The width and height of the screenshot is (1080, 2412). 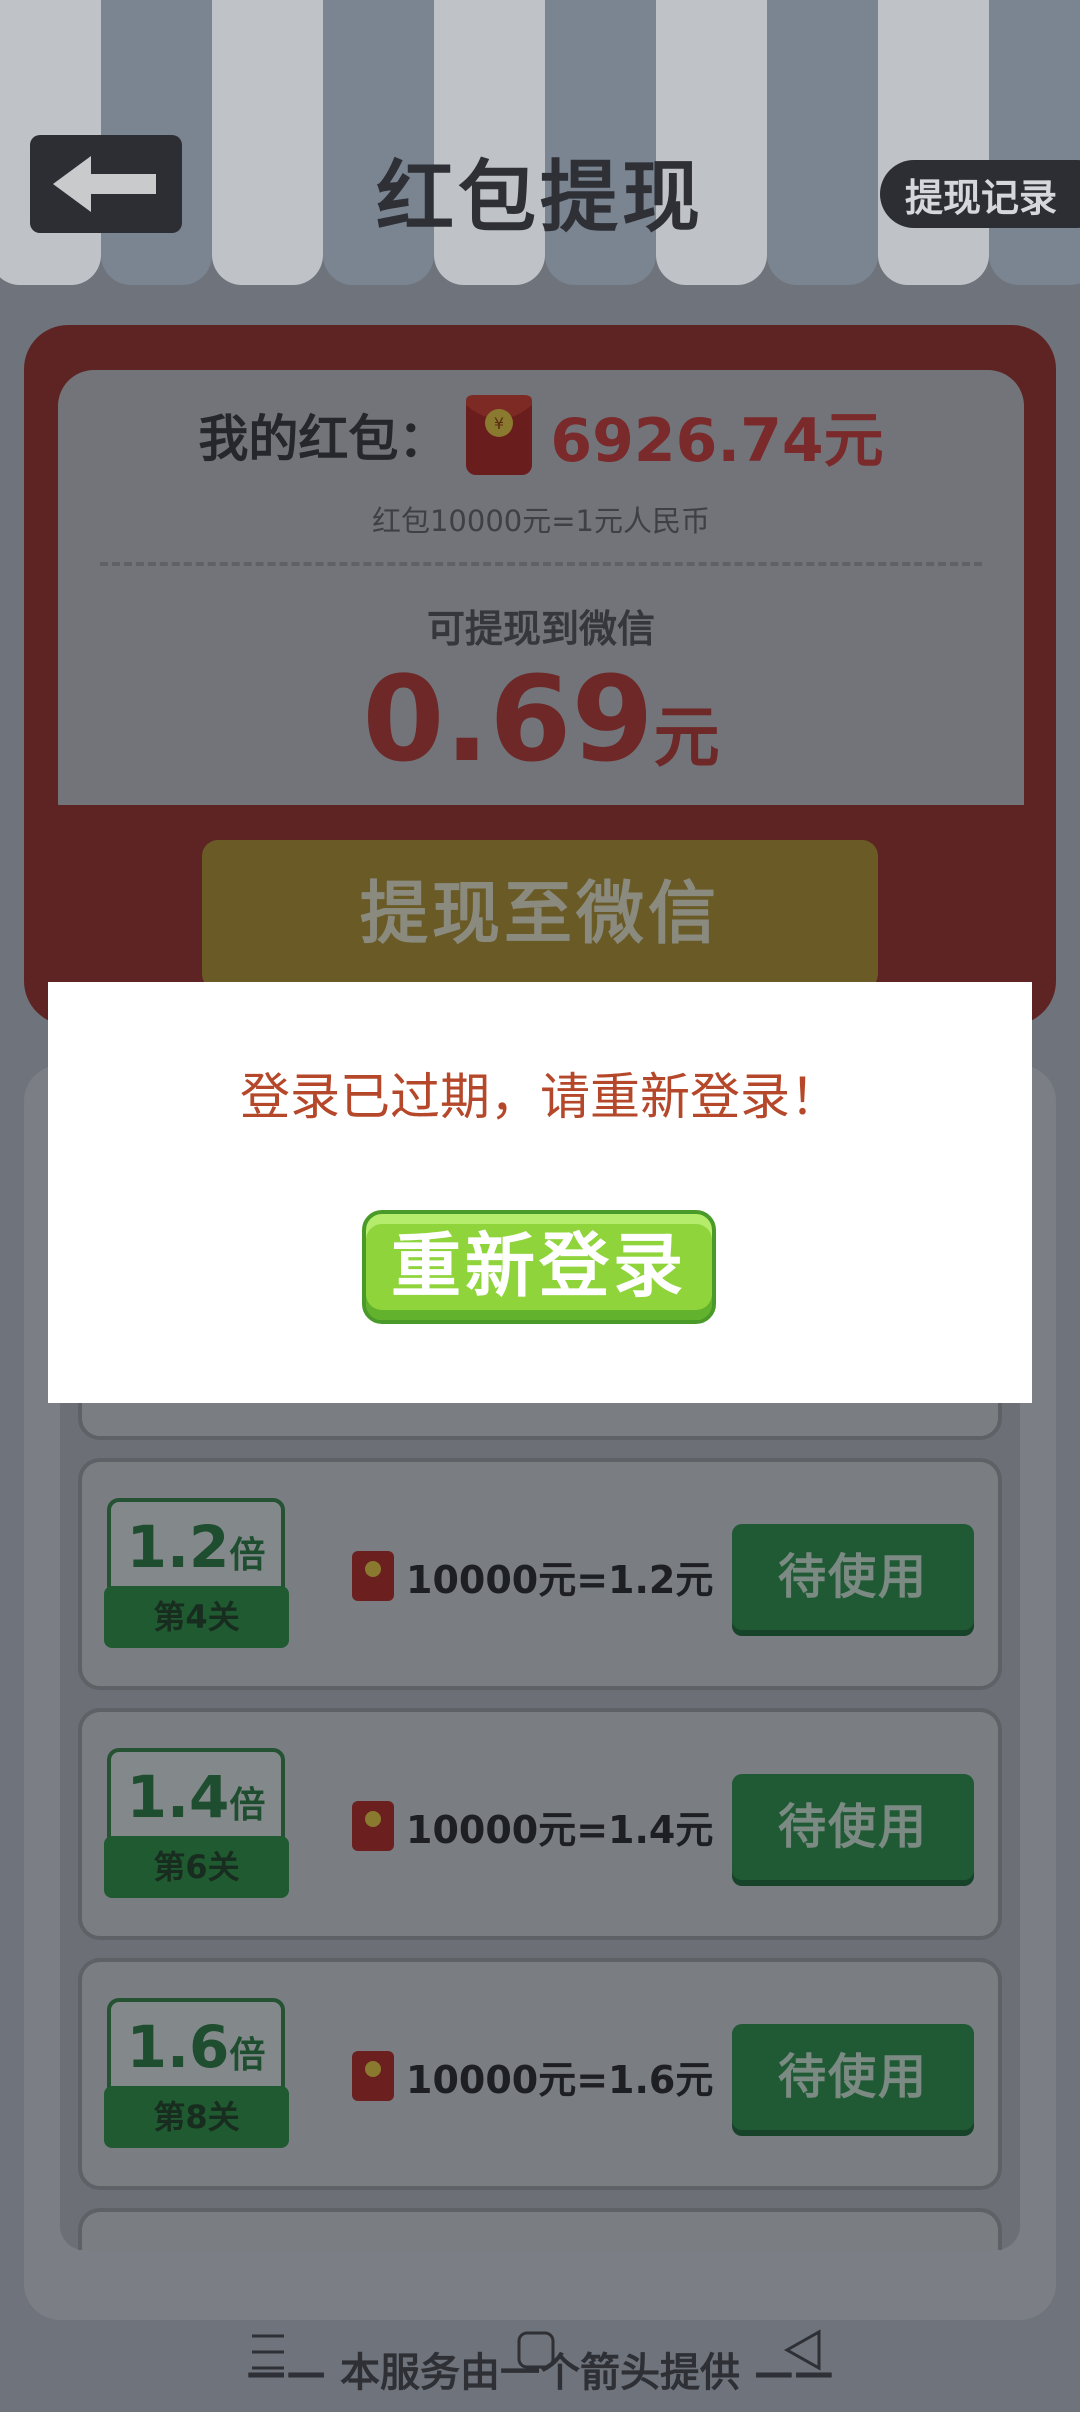 I want to click on list-item: 1.4倍 第6关 10000元=1.4元 待使用, so click(x=540, y=1824).